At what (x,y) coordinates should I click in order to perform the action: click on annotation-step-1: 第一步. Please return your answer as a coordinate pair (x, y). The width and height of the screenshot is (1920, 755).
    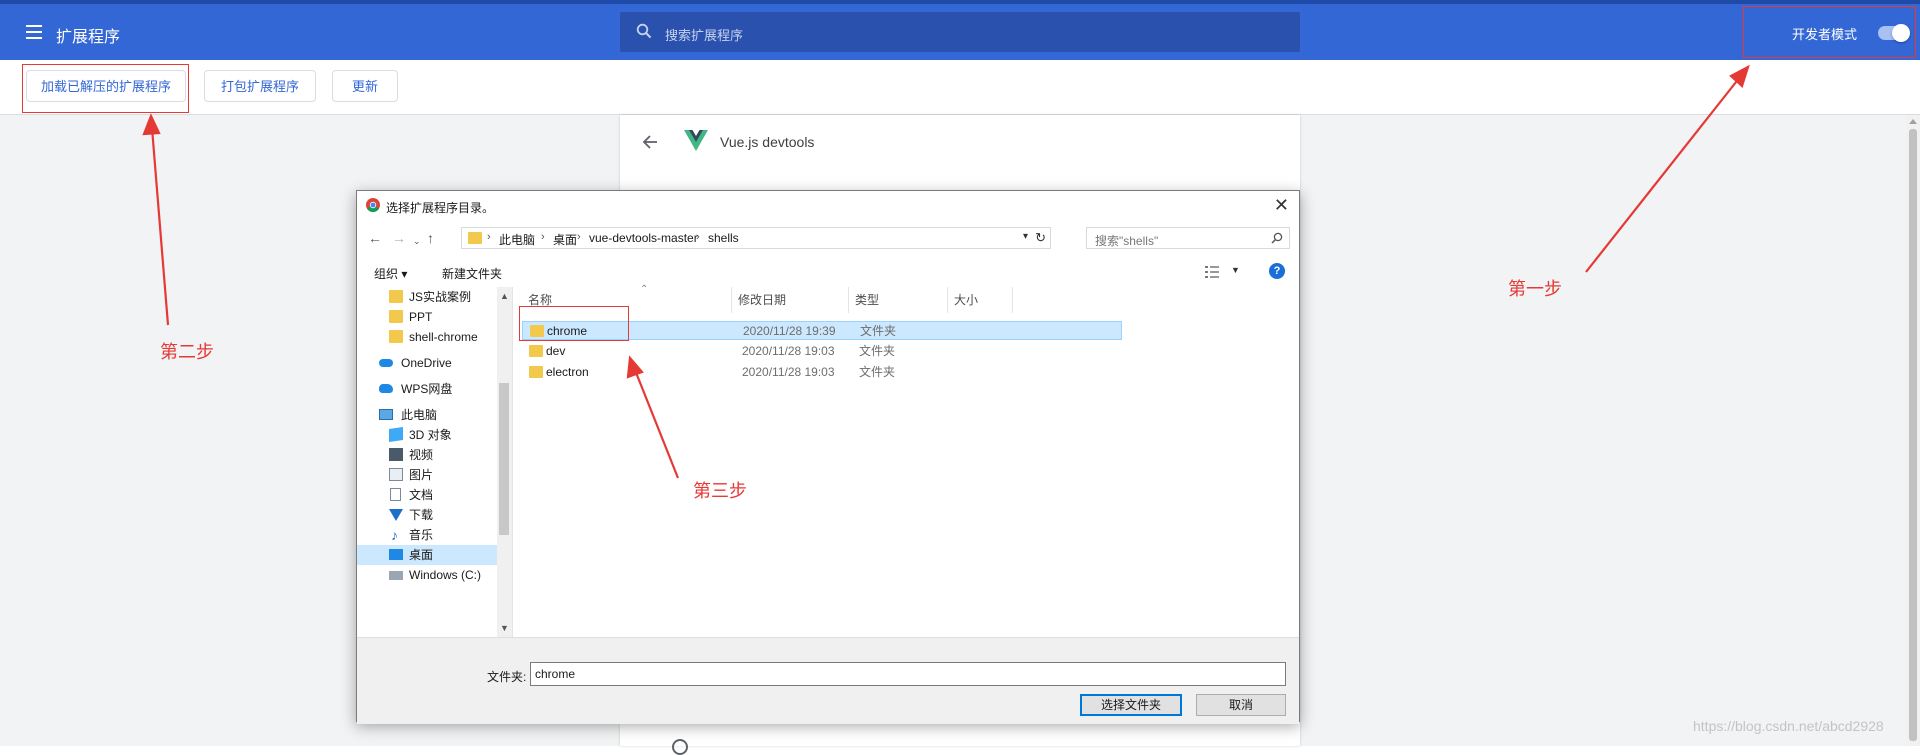
    Looking at the image, I should click on (1535, 289).